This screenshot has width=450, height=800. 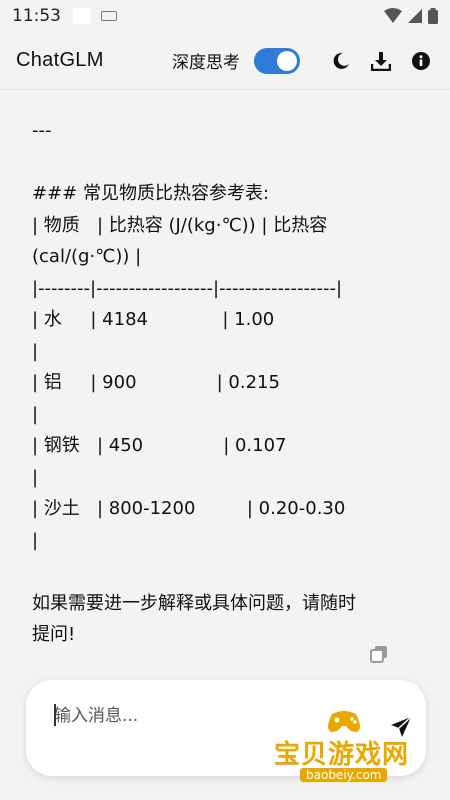 I want to click on download-button, so click(x=381, y=61).